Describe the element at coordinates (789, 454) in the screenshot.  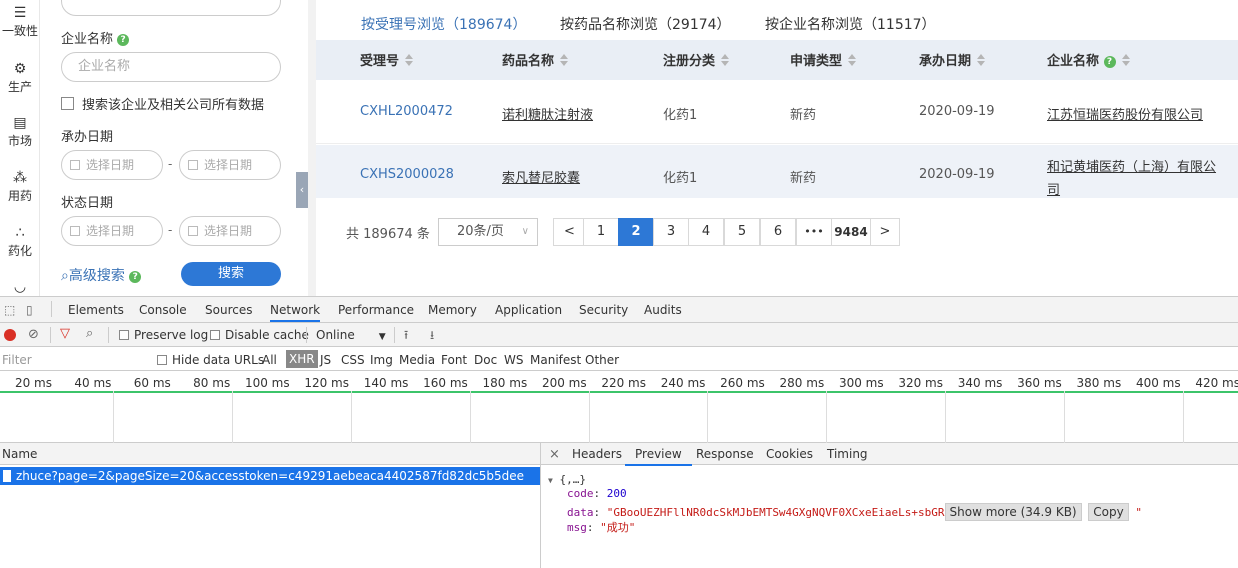
I see `tab-cookies: Cookies` at that location.